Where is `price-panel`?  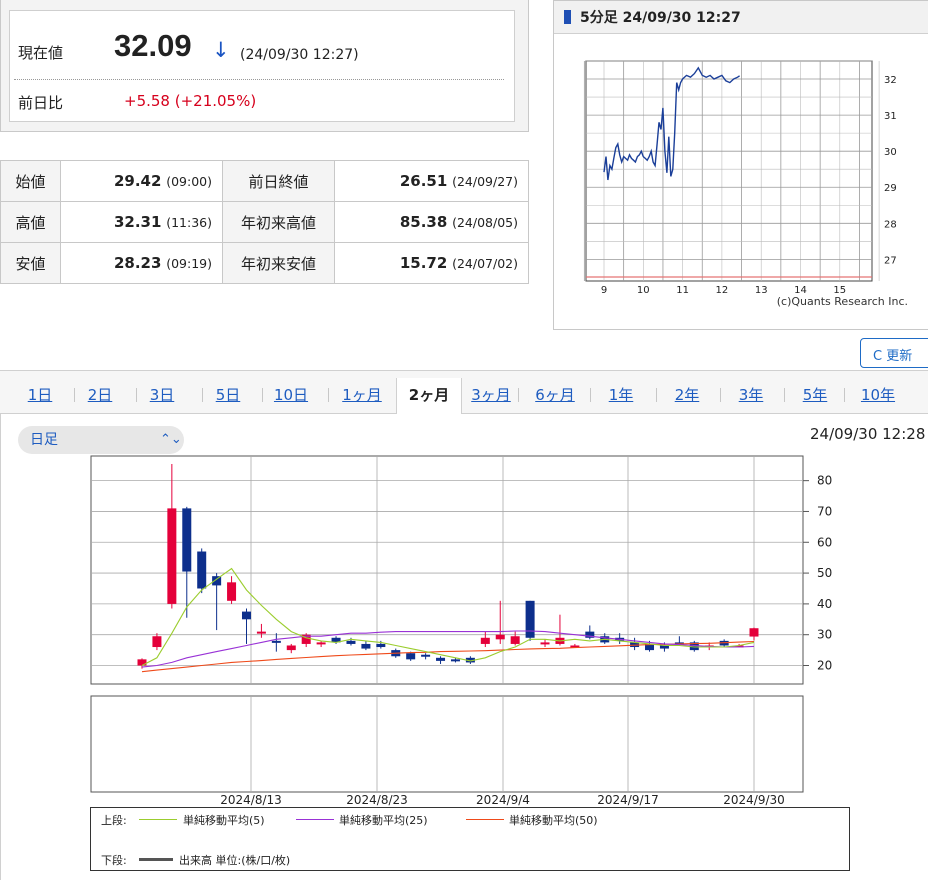
price-panel is located at coordinates (264, 66).